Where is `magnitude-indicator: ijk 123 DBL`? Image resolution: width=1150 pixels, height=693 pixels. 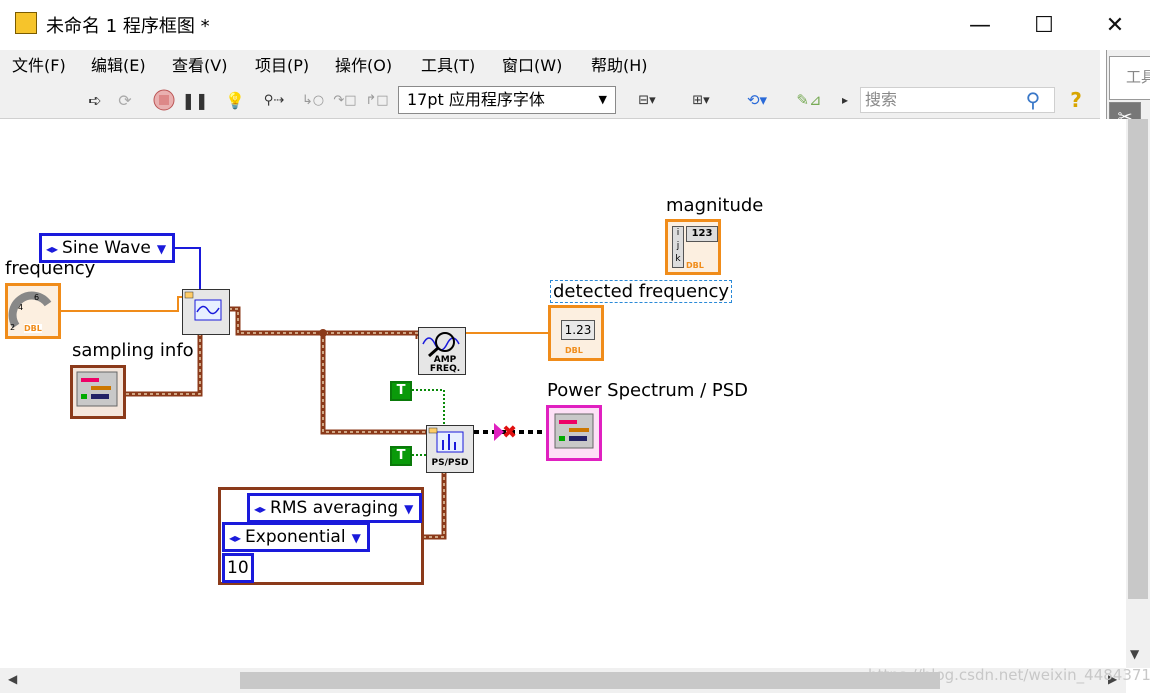 magnitude-indicator: ijk 123 DBL is located at coordinates (693, 247).